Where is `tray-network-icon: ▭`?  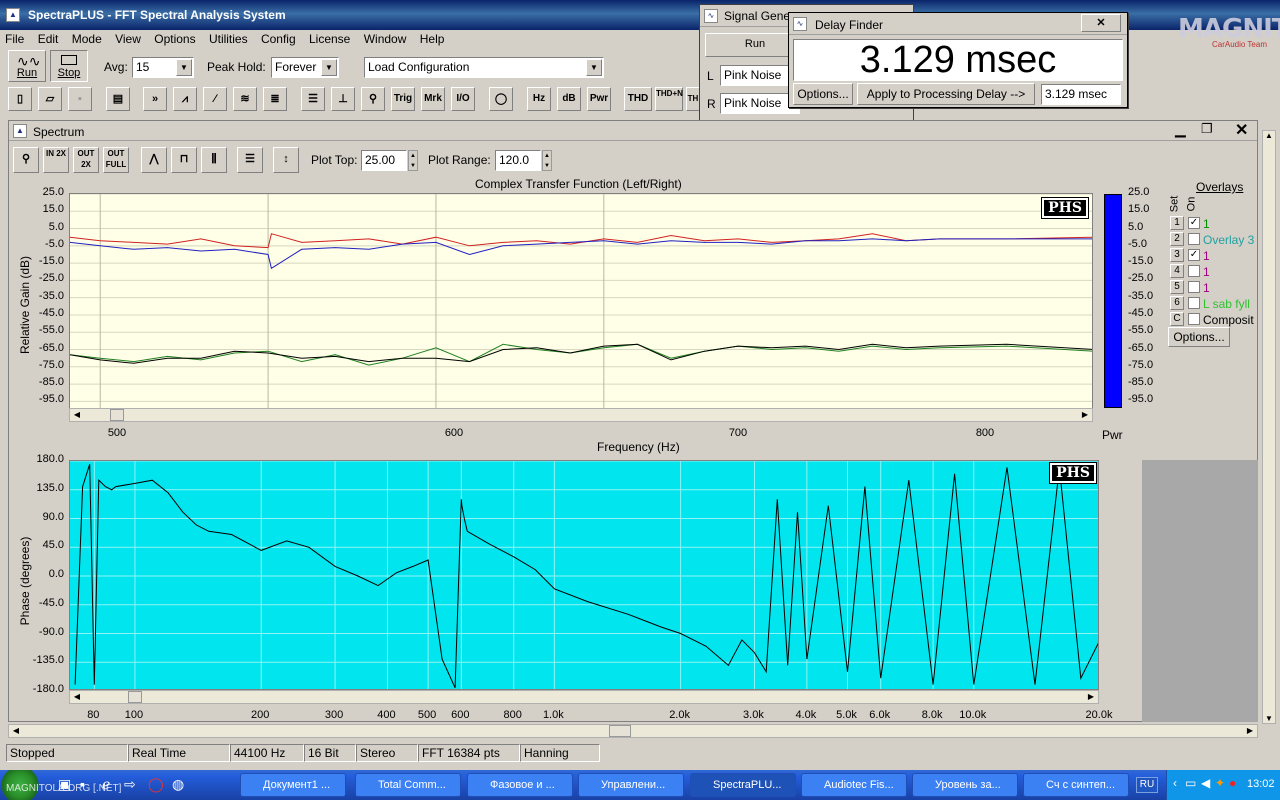 tray-network-icon: ▭ is located at coordinates (1190, 783).